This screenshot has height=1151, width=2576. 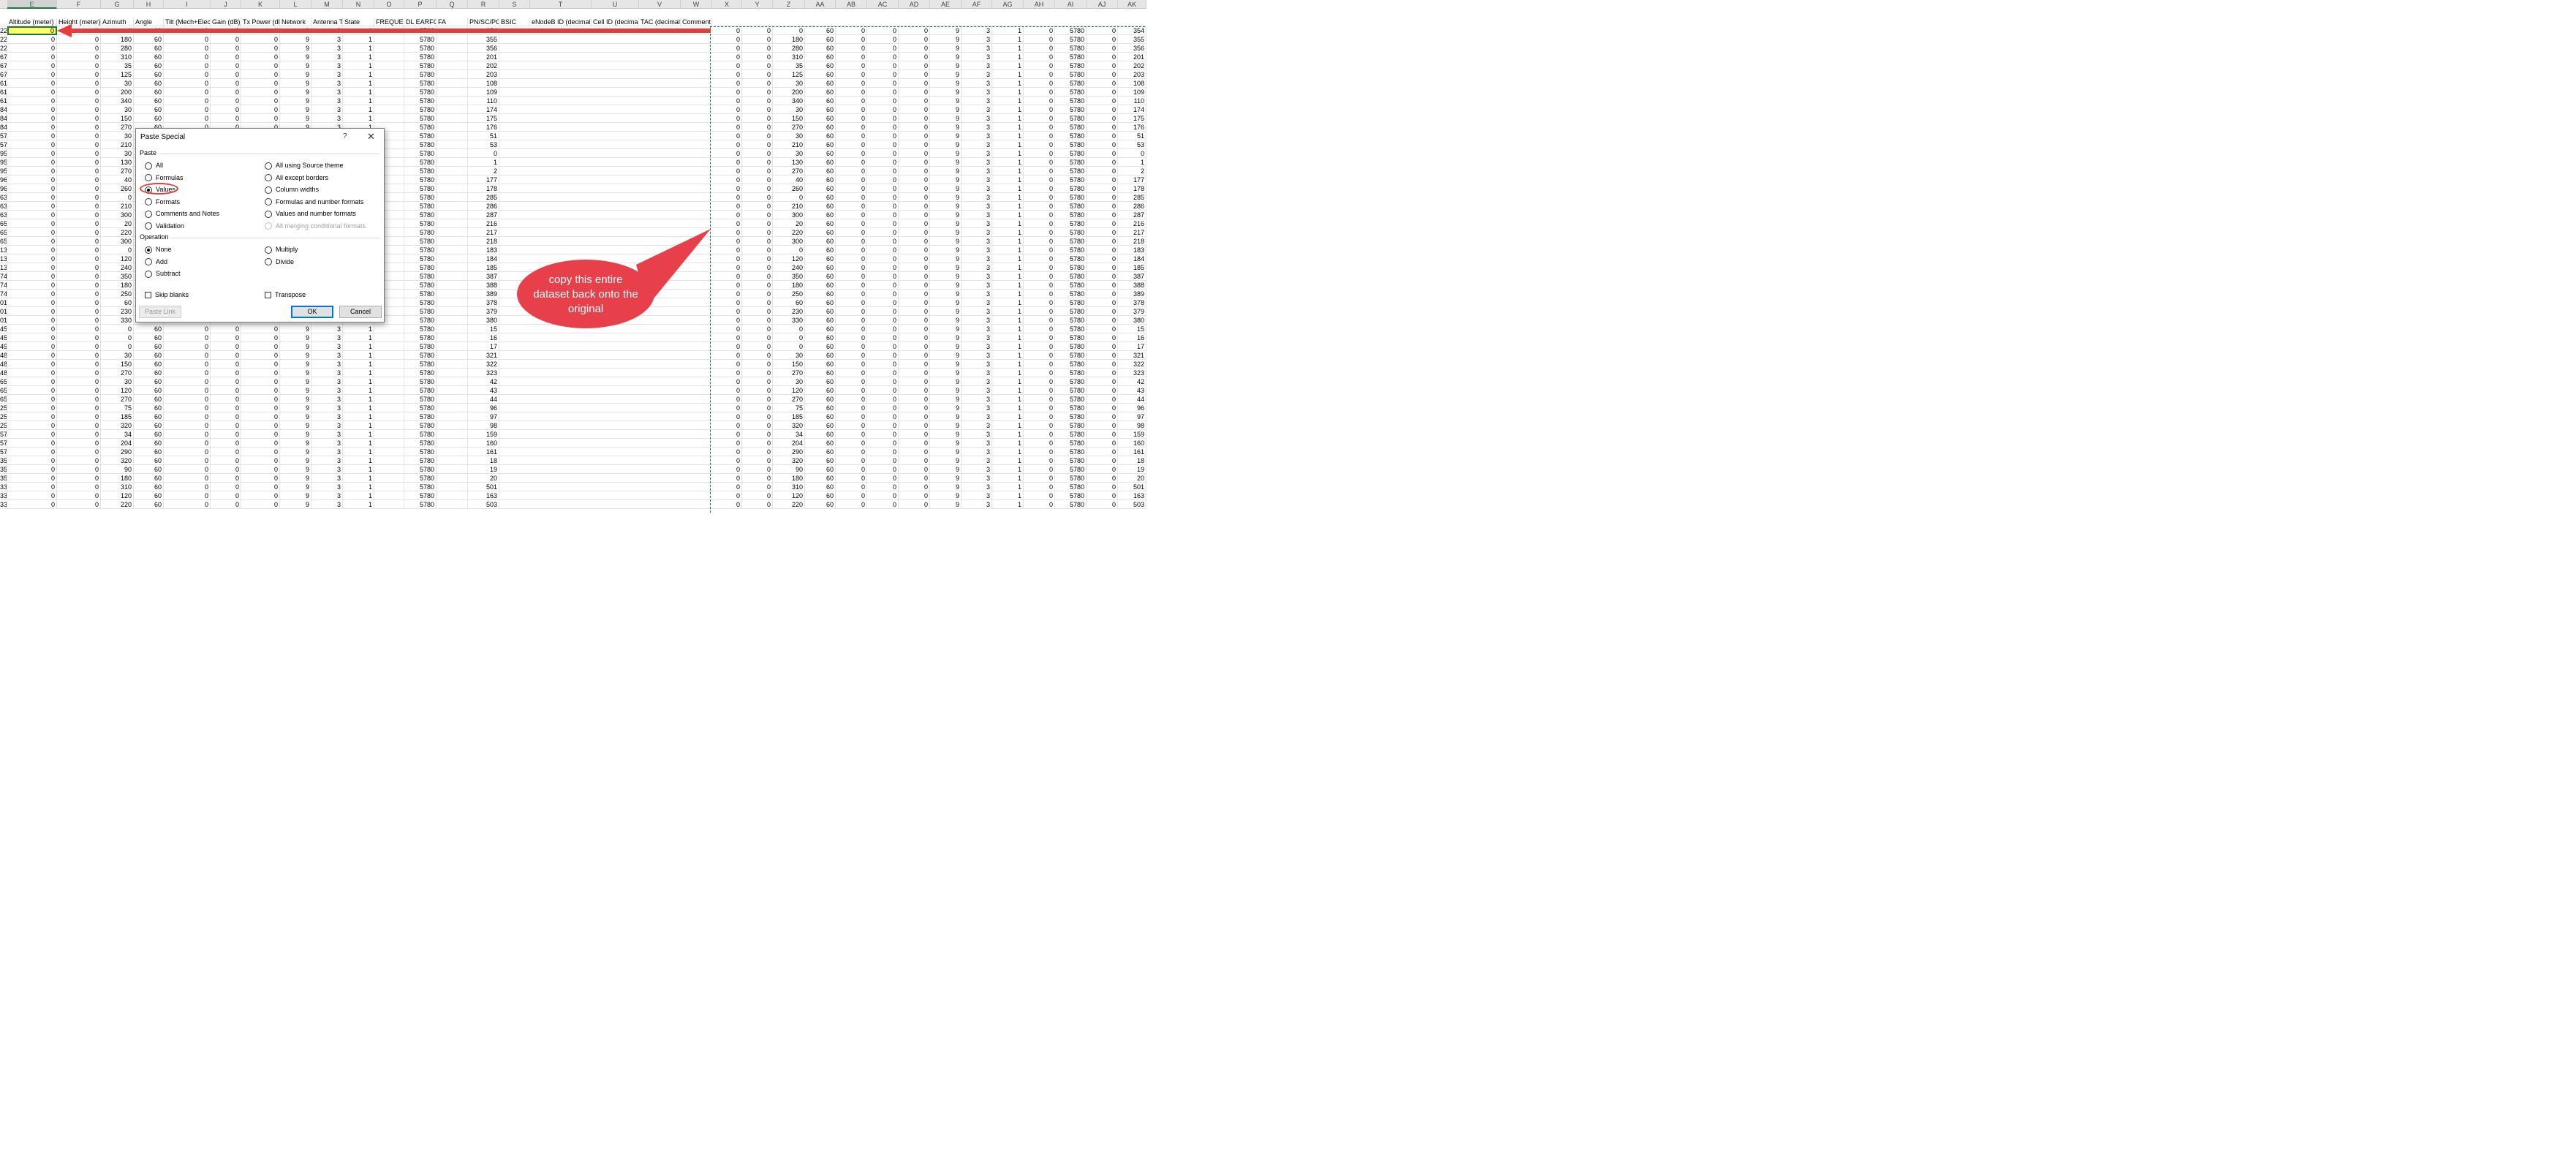 I want to click on cell: 185, so click(x=789, y=417).